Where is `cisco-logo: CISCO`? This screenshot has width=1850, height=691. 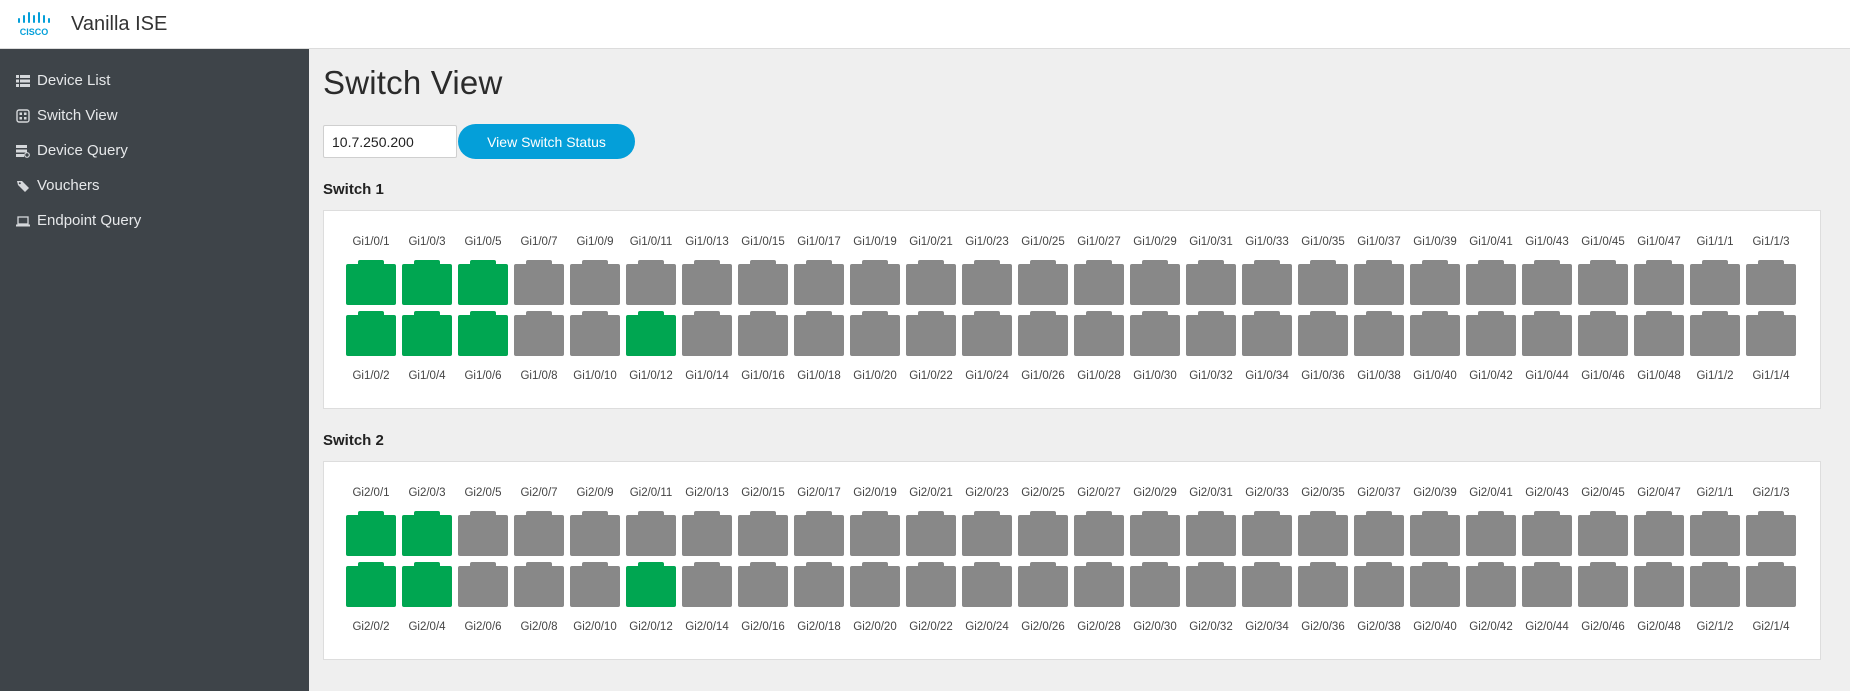
cisco-logo: CISCO is located at coordinates (36, 24).